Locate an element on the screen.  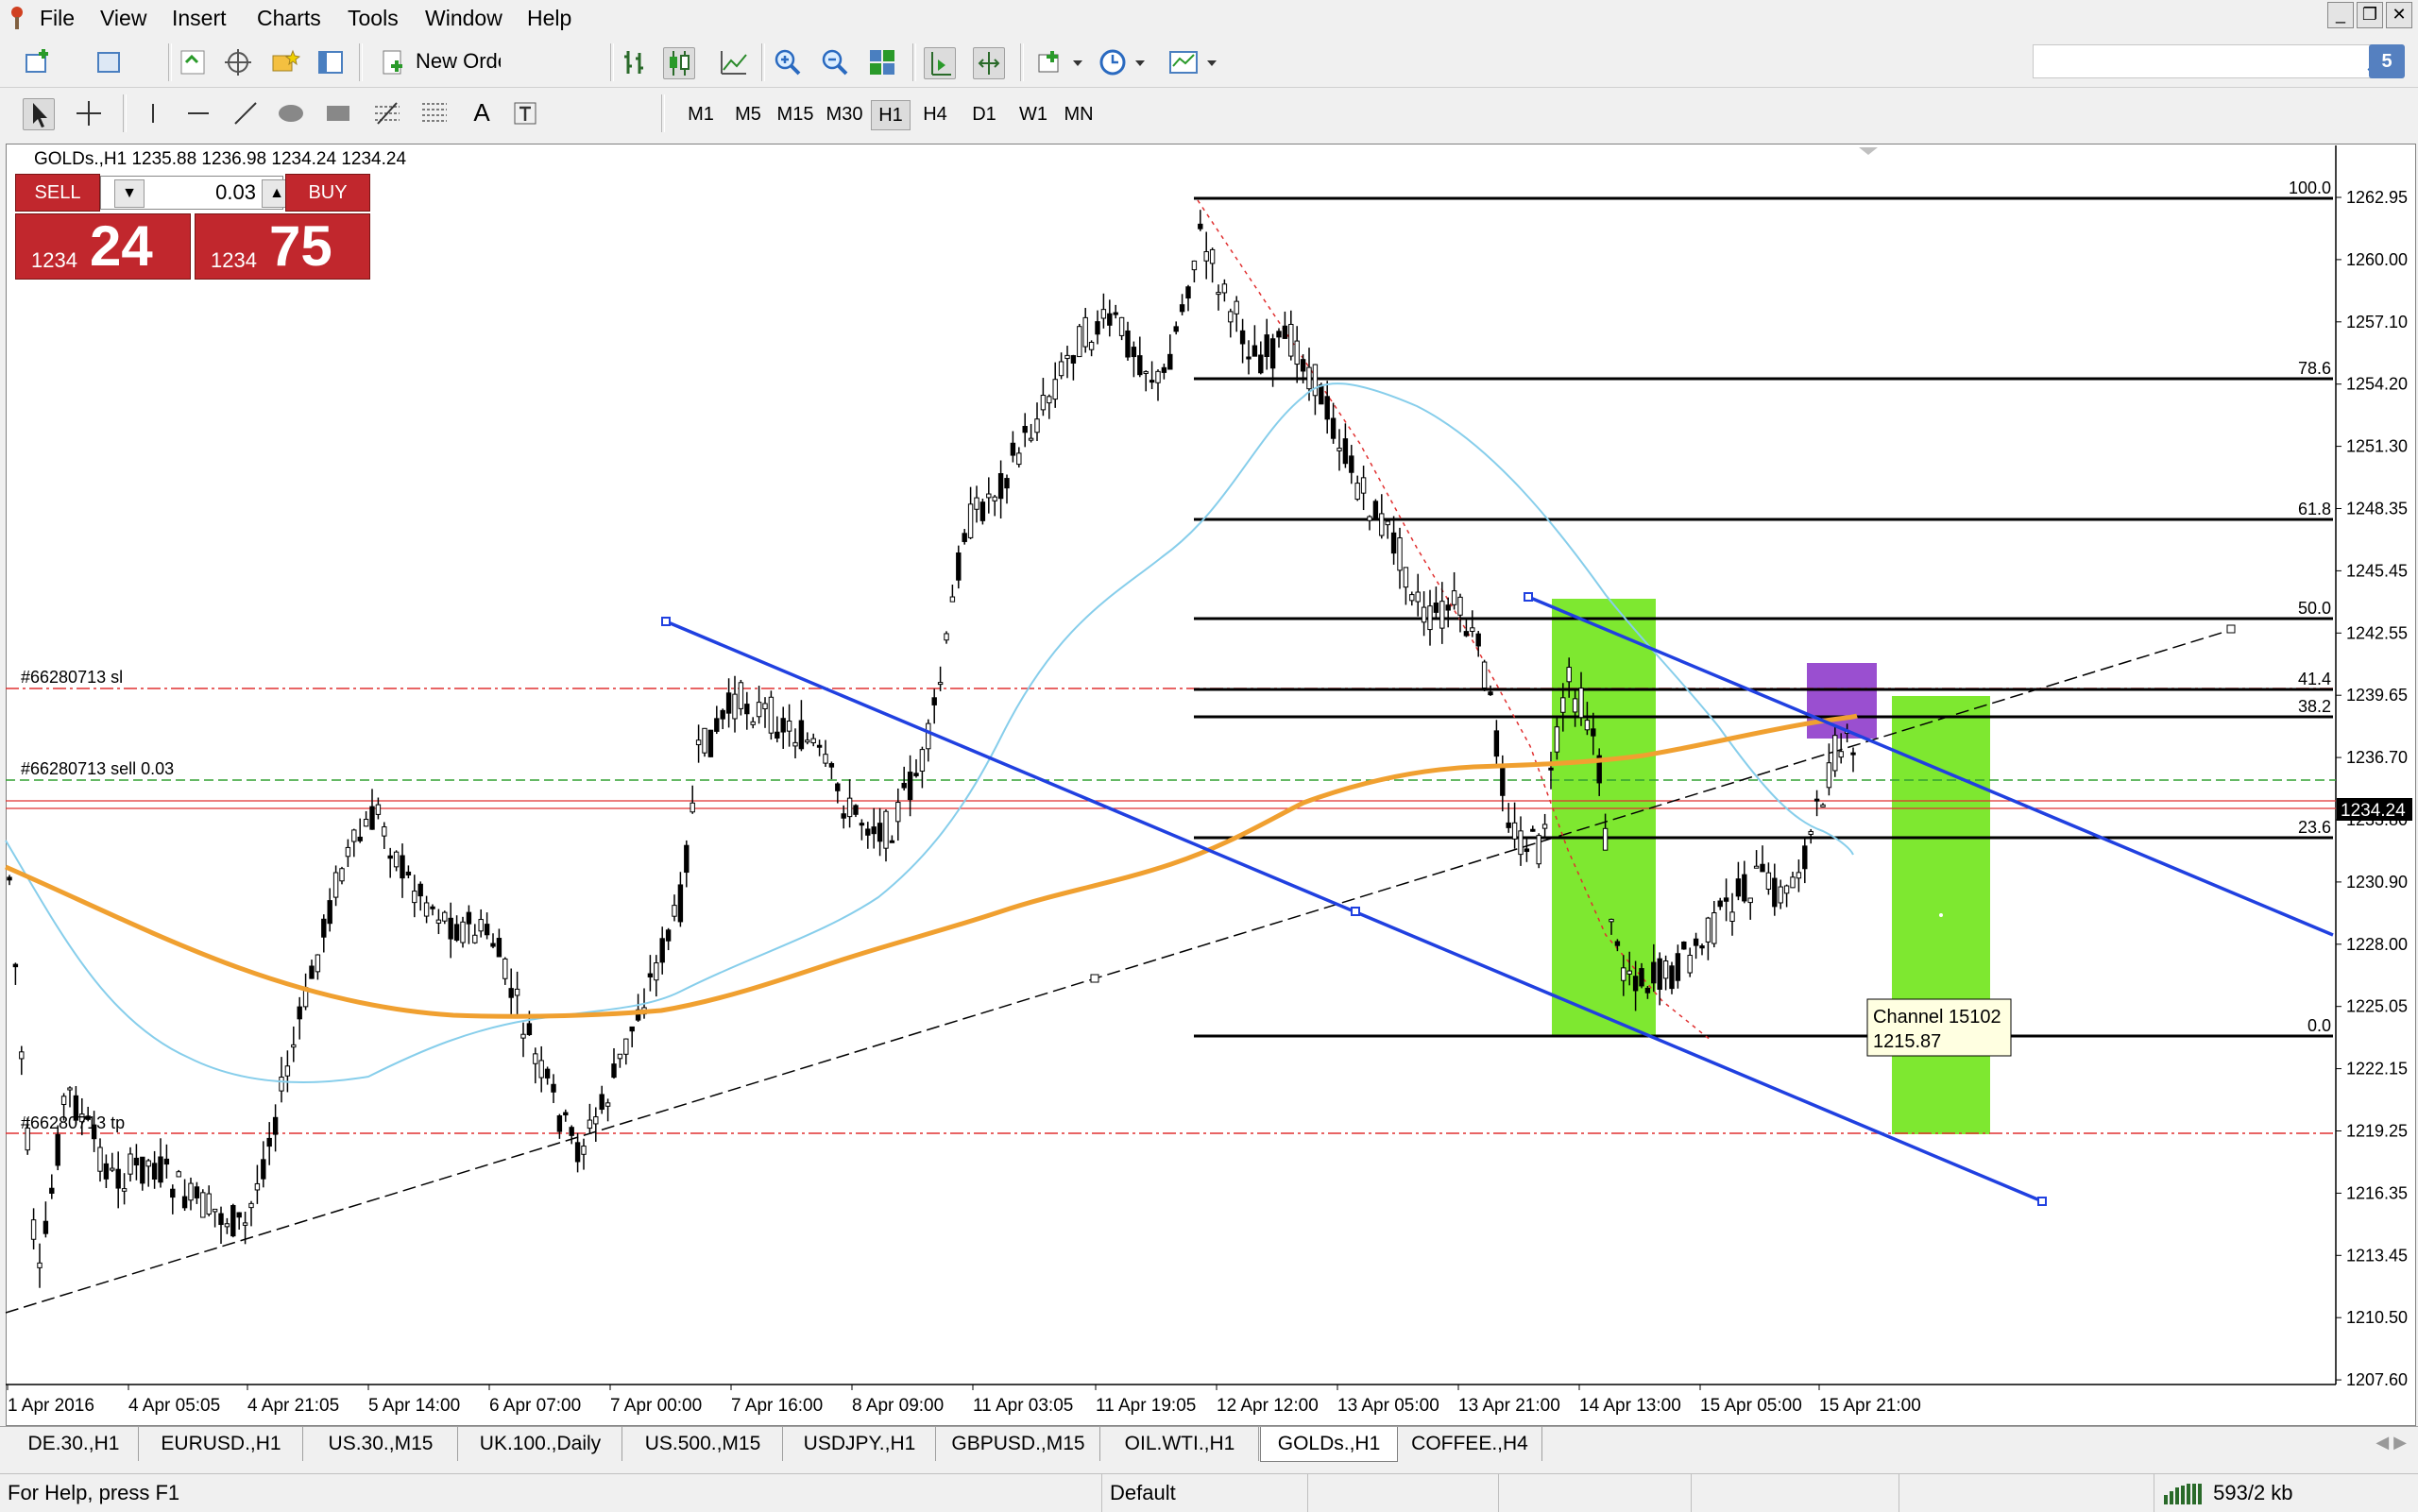
lot-size-input: ▼ 0.03 ▲ is located at coordinates (196, 193).